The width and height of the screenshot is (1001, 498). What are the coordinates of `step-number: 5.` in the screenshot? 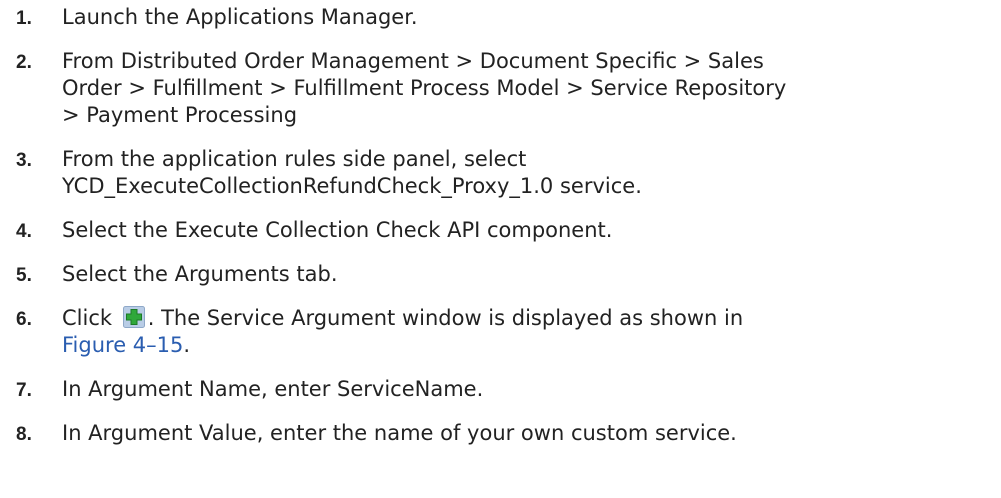 It's located at (24, 275).